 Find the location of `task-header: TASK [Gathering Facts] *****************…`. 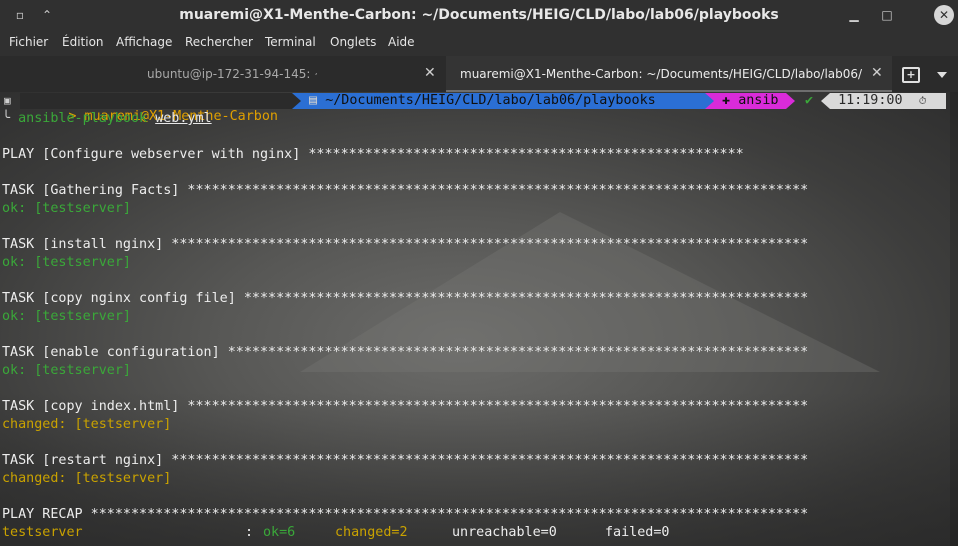

task-header: TASK [Gathering Facts] *****************… is located at coordinates (405, 190).